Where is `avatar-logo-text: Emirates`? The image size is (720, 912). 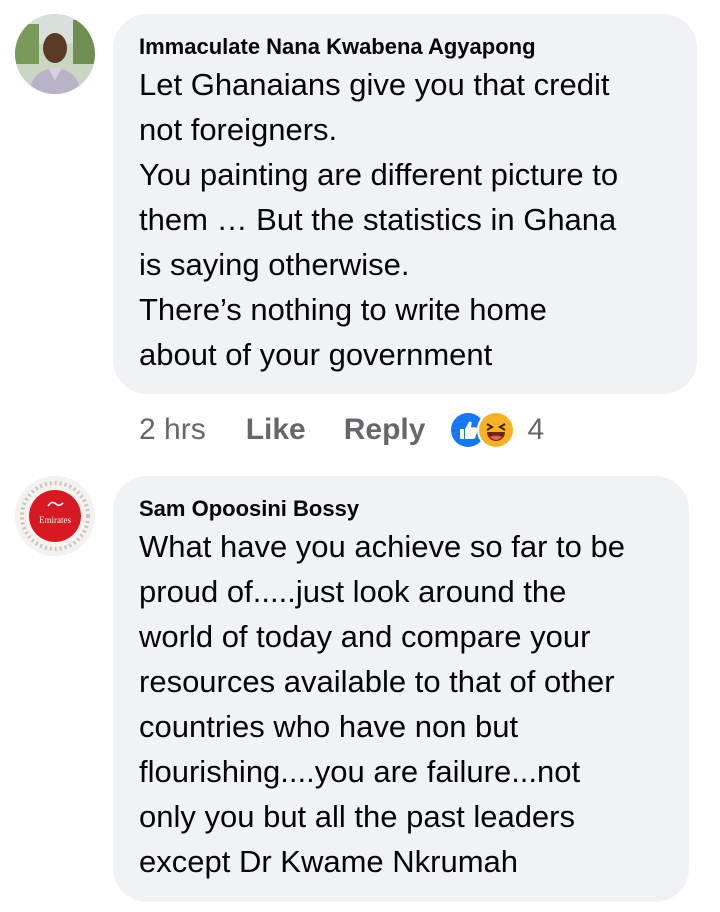
avatar-logo-text: Emirates is located at coordinates (55, 520).